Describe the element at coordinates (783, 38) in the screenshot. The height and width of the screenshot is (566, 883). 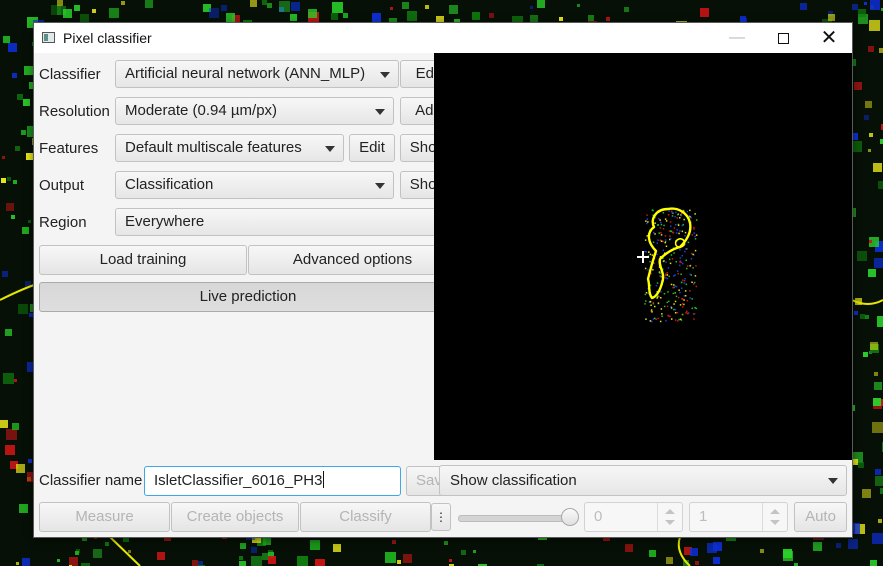
I see `maximize-icon` at that location.